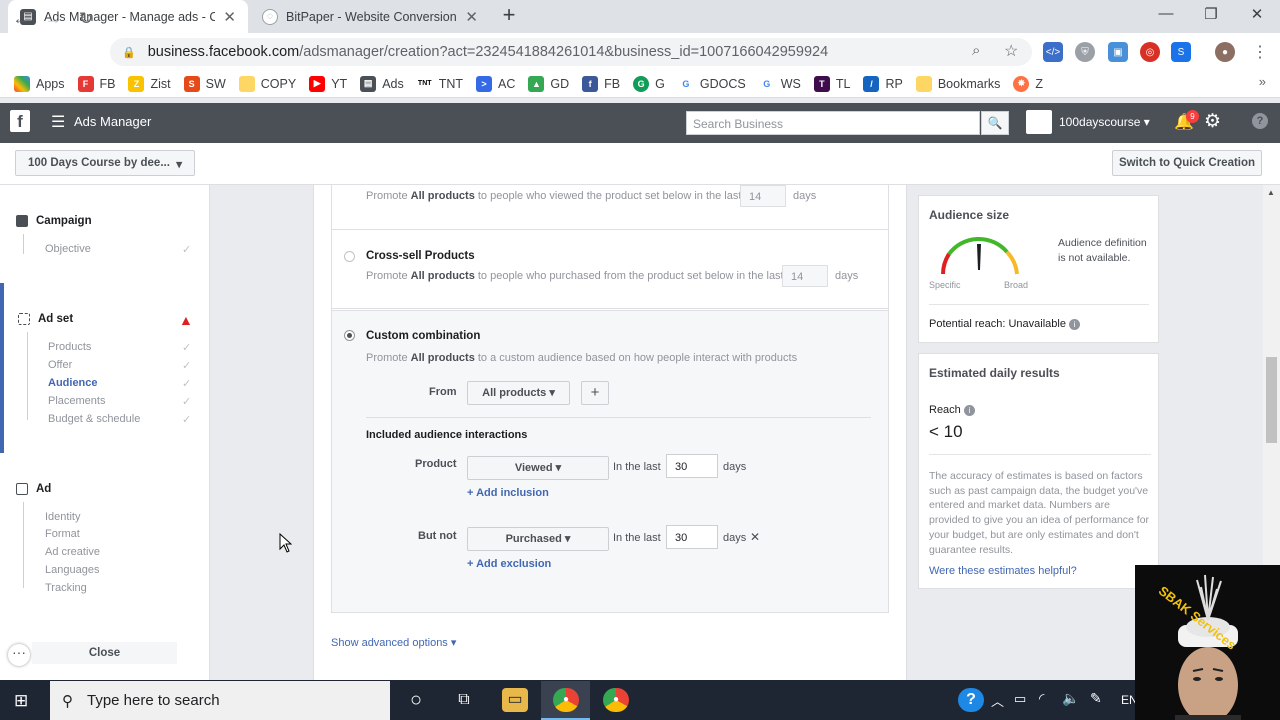 This screenshot has height=720, width=1280. I want to click on bookmark-item: TNT TNT, so click(439, 83).